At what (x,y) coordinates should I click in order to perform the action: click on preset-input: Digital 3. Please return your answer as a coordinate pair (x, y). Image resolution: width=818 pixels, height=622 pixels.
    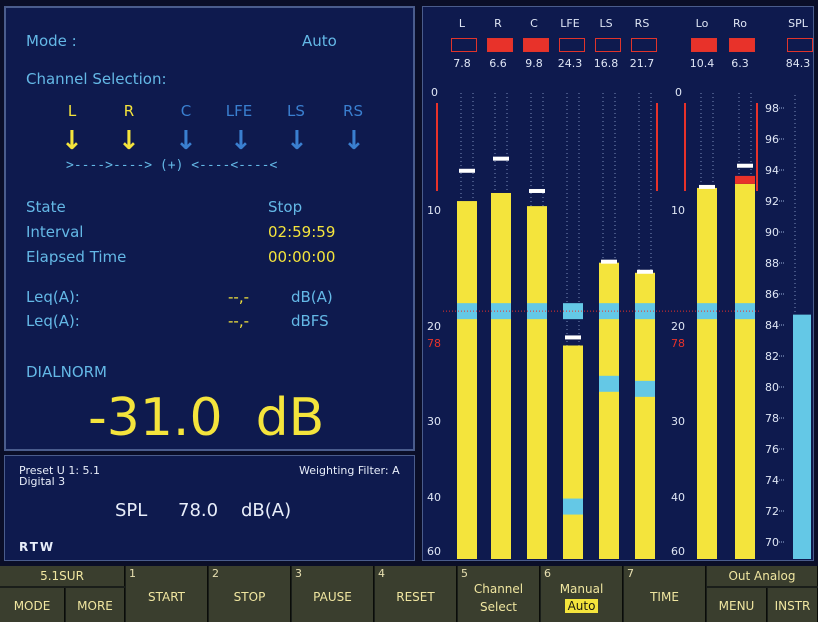
    Looking at the image, I should click on (42, 481).